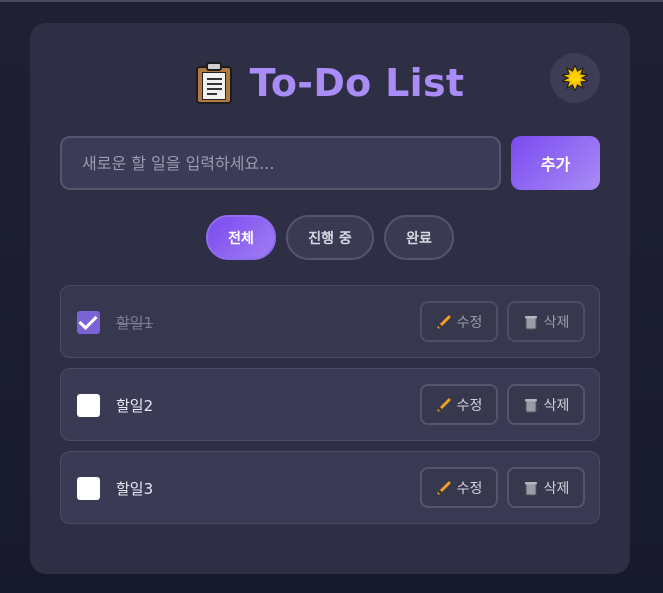  I want to click on todo-item: 할일3 수정 삭제, so click(330, 487).